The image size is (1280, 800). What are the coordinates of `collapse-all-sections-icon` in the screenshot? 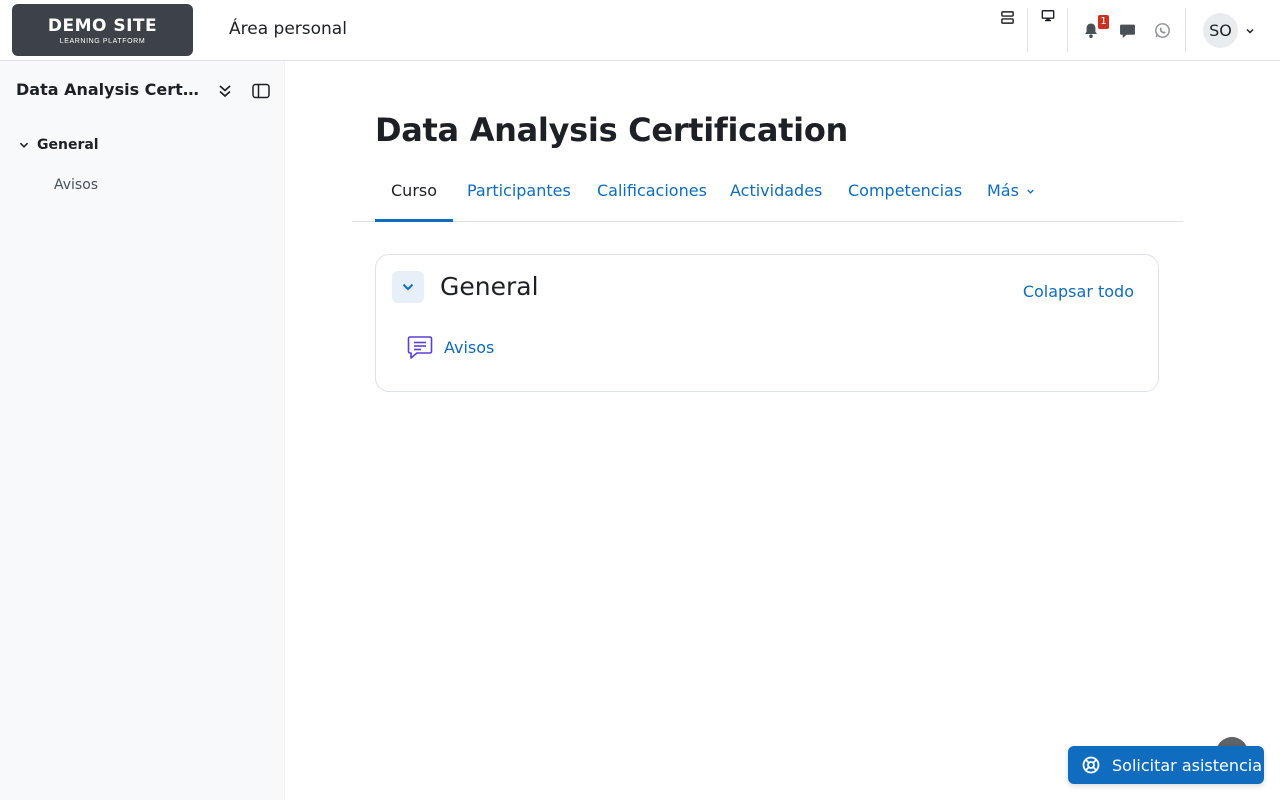 It's located at (225, 91).